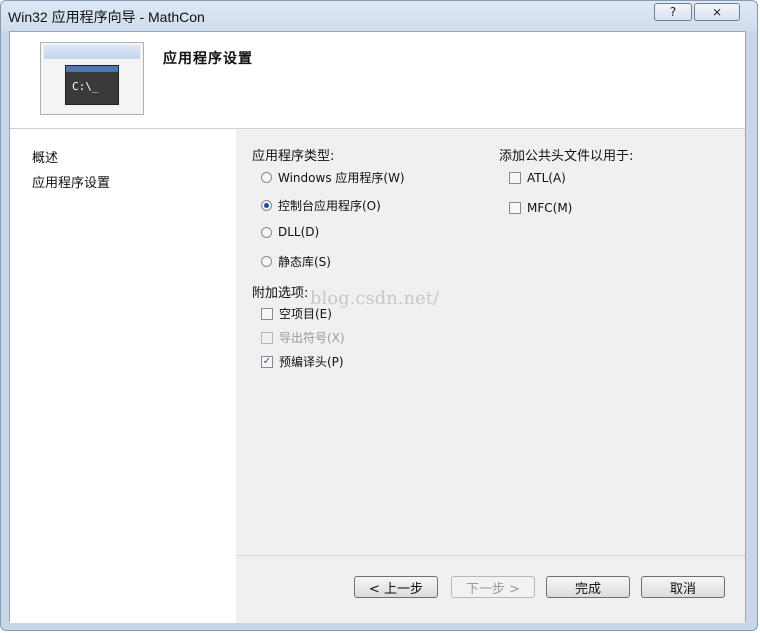  What do you see at coordinates (303, 337) in the screenshot?
I see `checkbox-export-symbols: 导出符号(X)` at bounding box center [303, 337].